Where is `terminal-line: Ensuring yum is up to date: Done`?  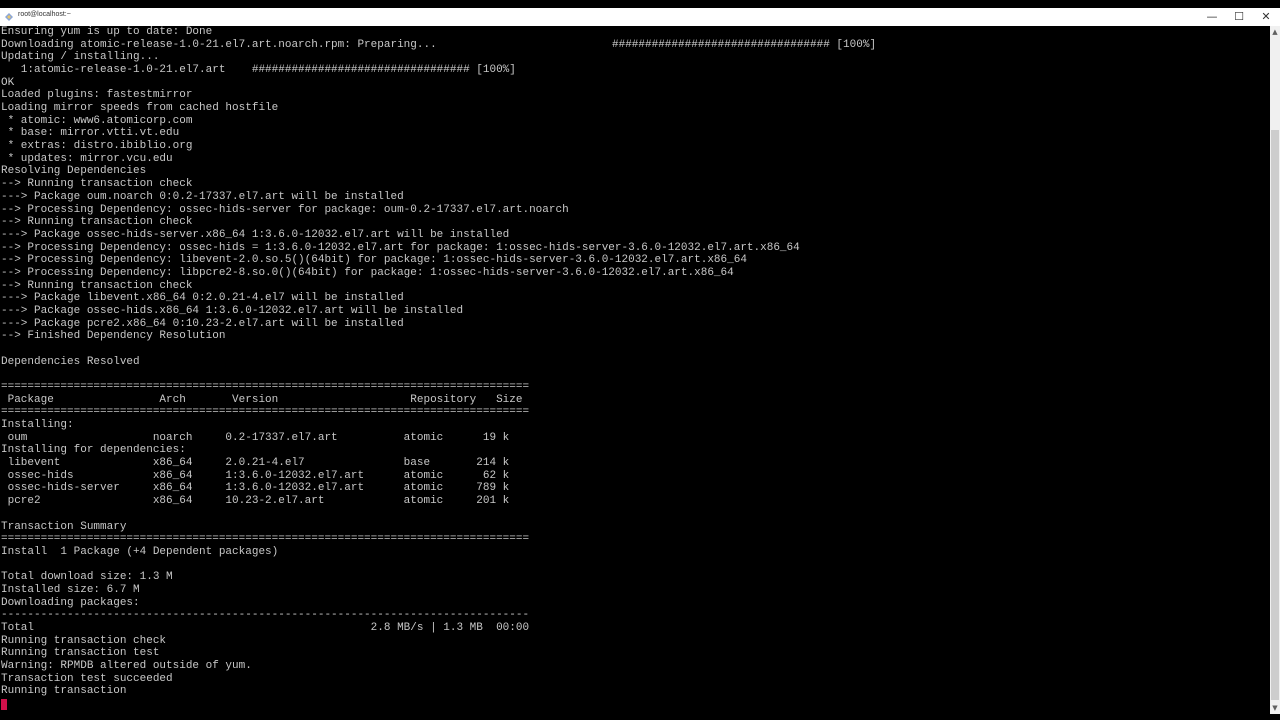
terminal-line: Ensuring yum is up to date: Done is located at coordinates (107, 32).